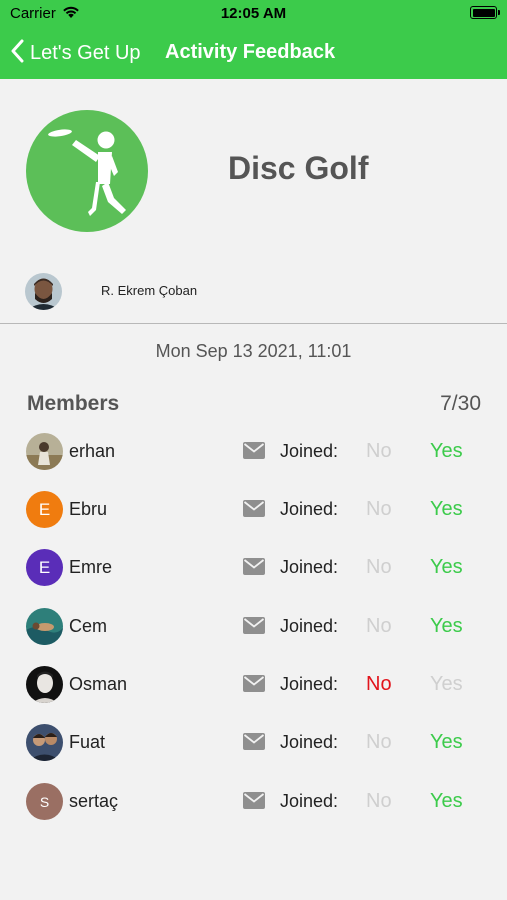 This screenshot has width=507, height=900. What do you see at coordinates (298, 168) in the screenshot?
I see `activity-title: Disc Golf` at bounding box center [298, 168].